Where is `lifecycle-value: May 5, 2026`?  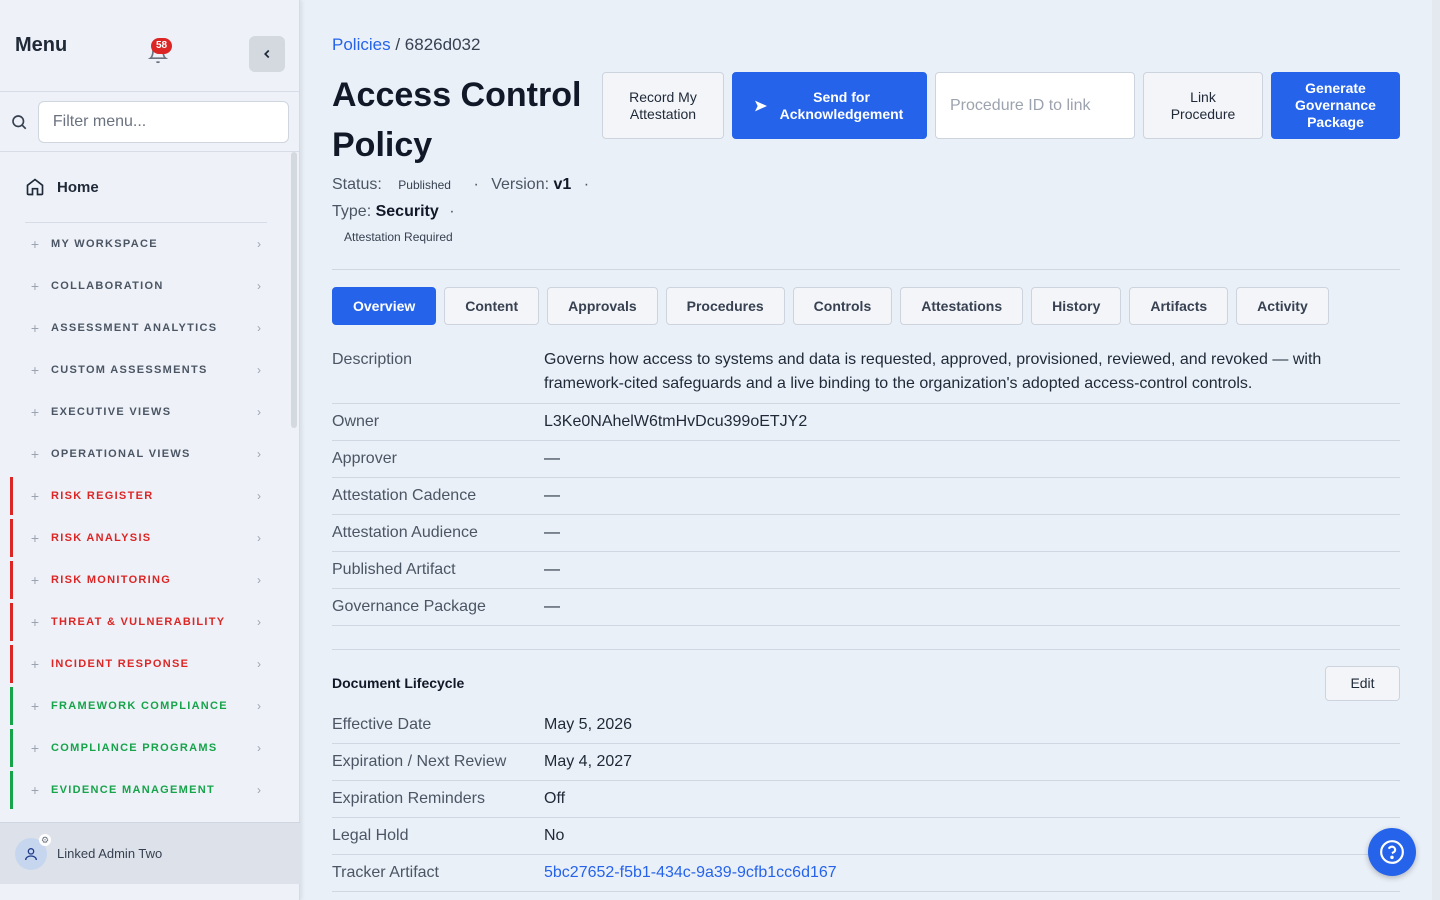 lifecycle-value: May 5, 2026 is located at coordinates (588, 724).